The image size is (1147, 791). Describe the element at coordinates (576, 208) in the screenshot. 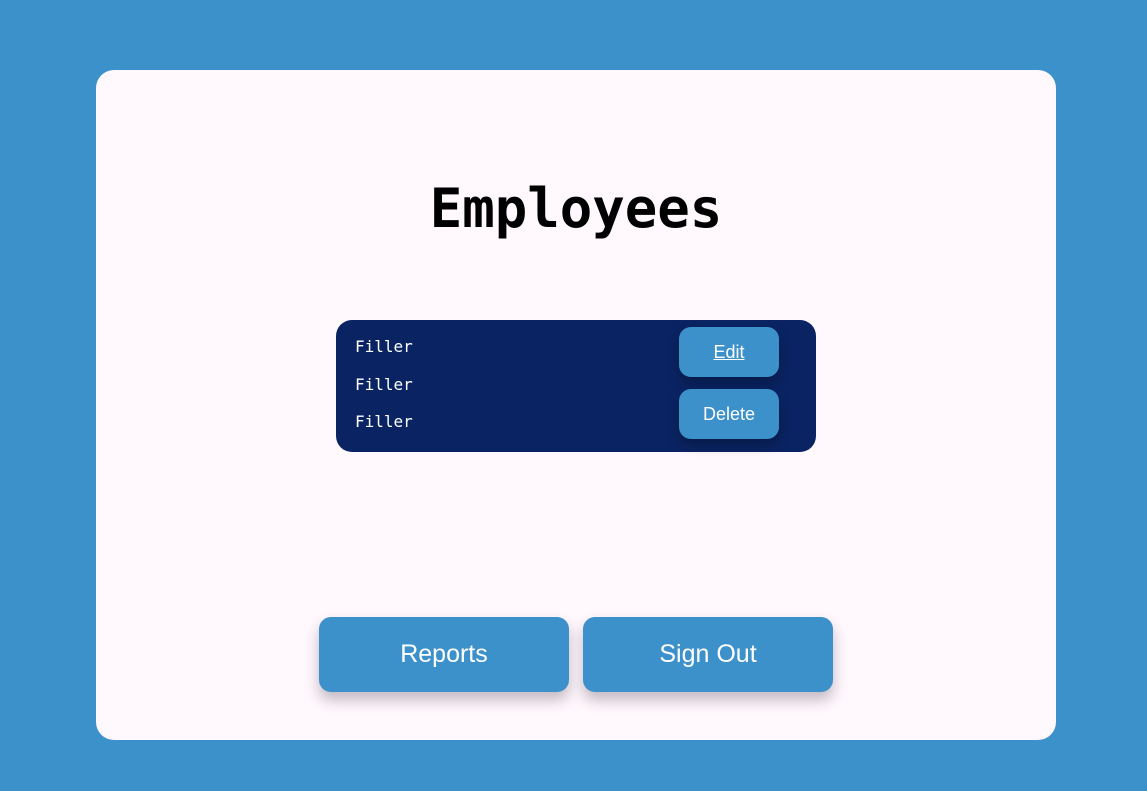

I see `page-title: Employees` at that location.